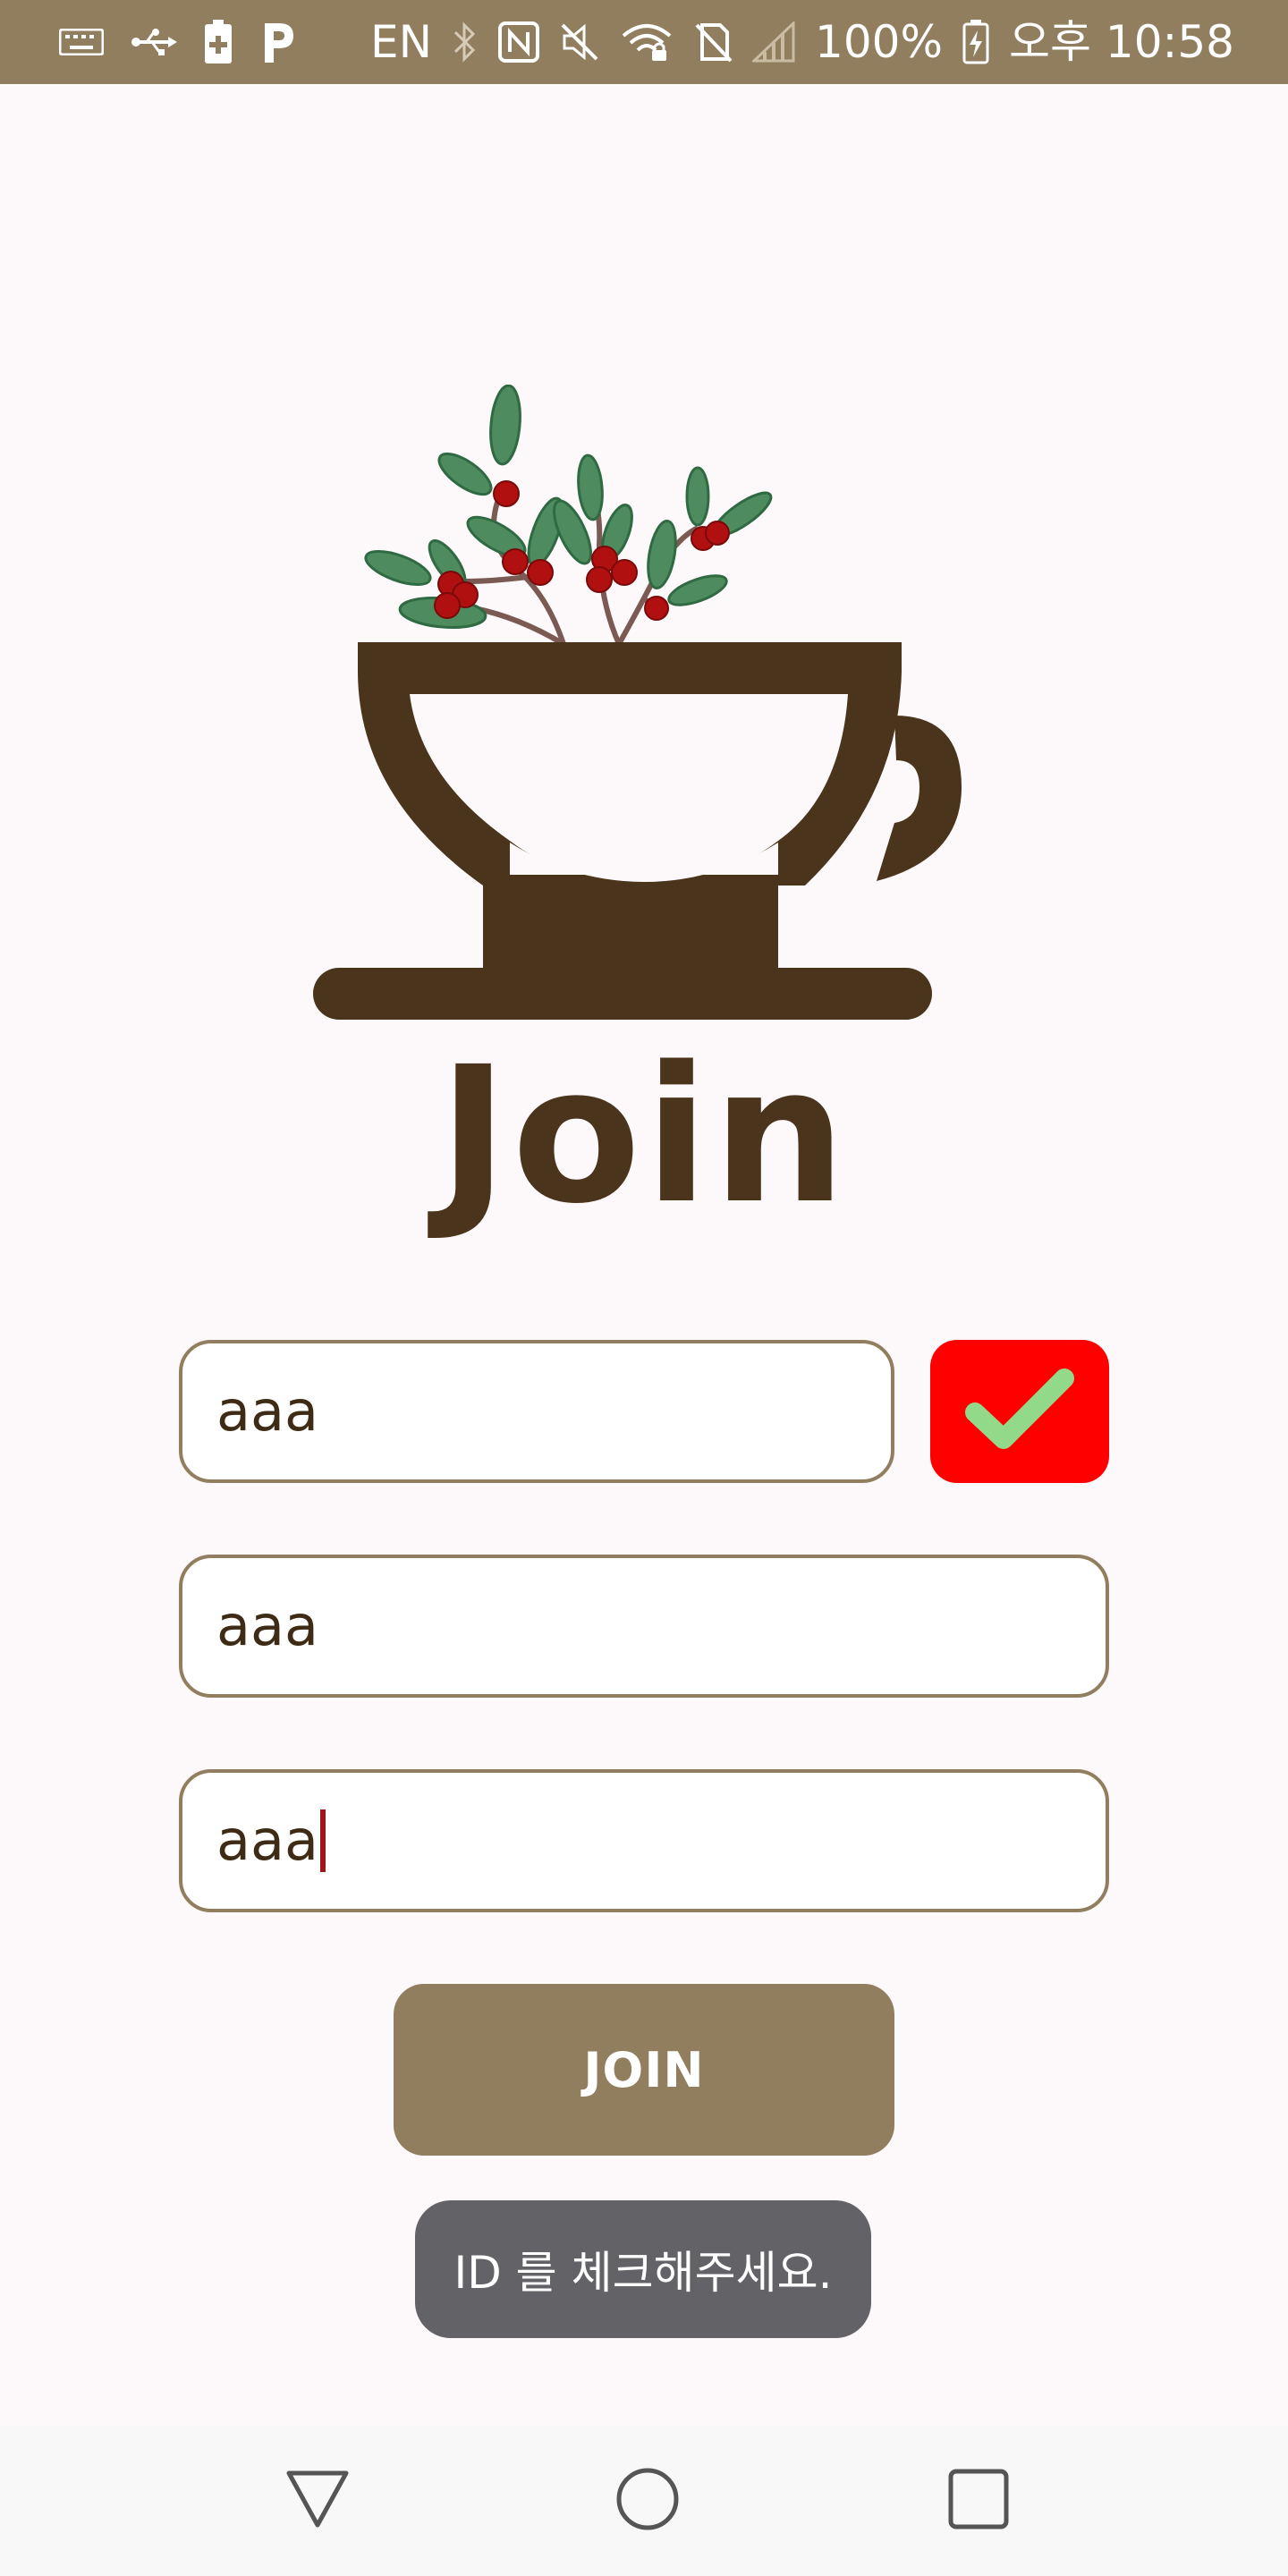  Describe the element at coordinates (465, 42) in the screenshot. I see `bluetooth-icon` at that location.